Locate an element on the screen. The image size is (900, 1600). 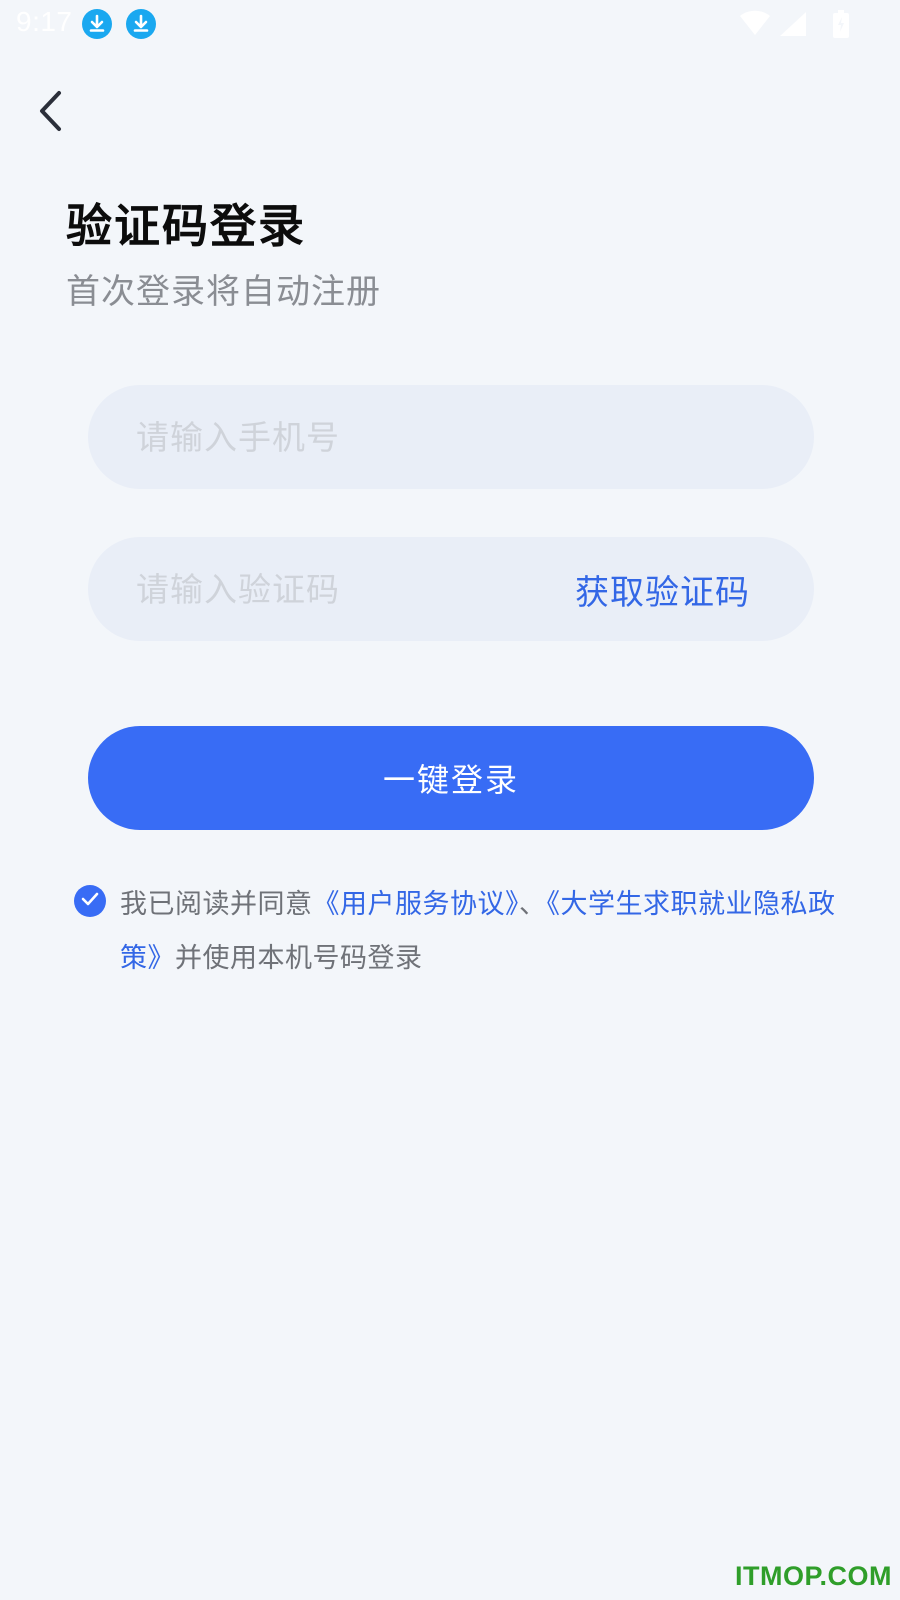
chevron-left-icon is located at coordinates (50, 113).